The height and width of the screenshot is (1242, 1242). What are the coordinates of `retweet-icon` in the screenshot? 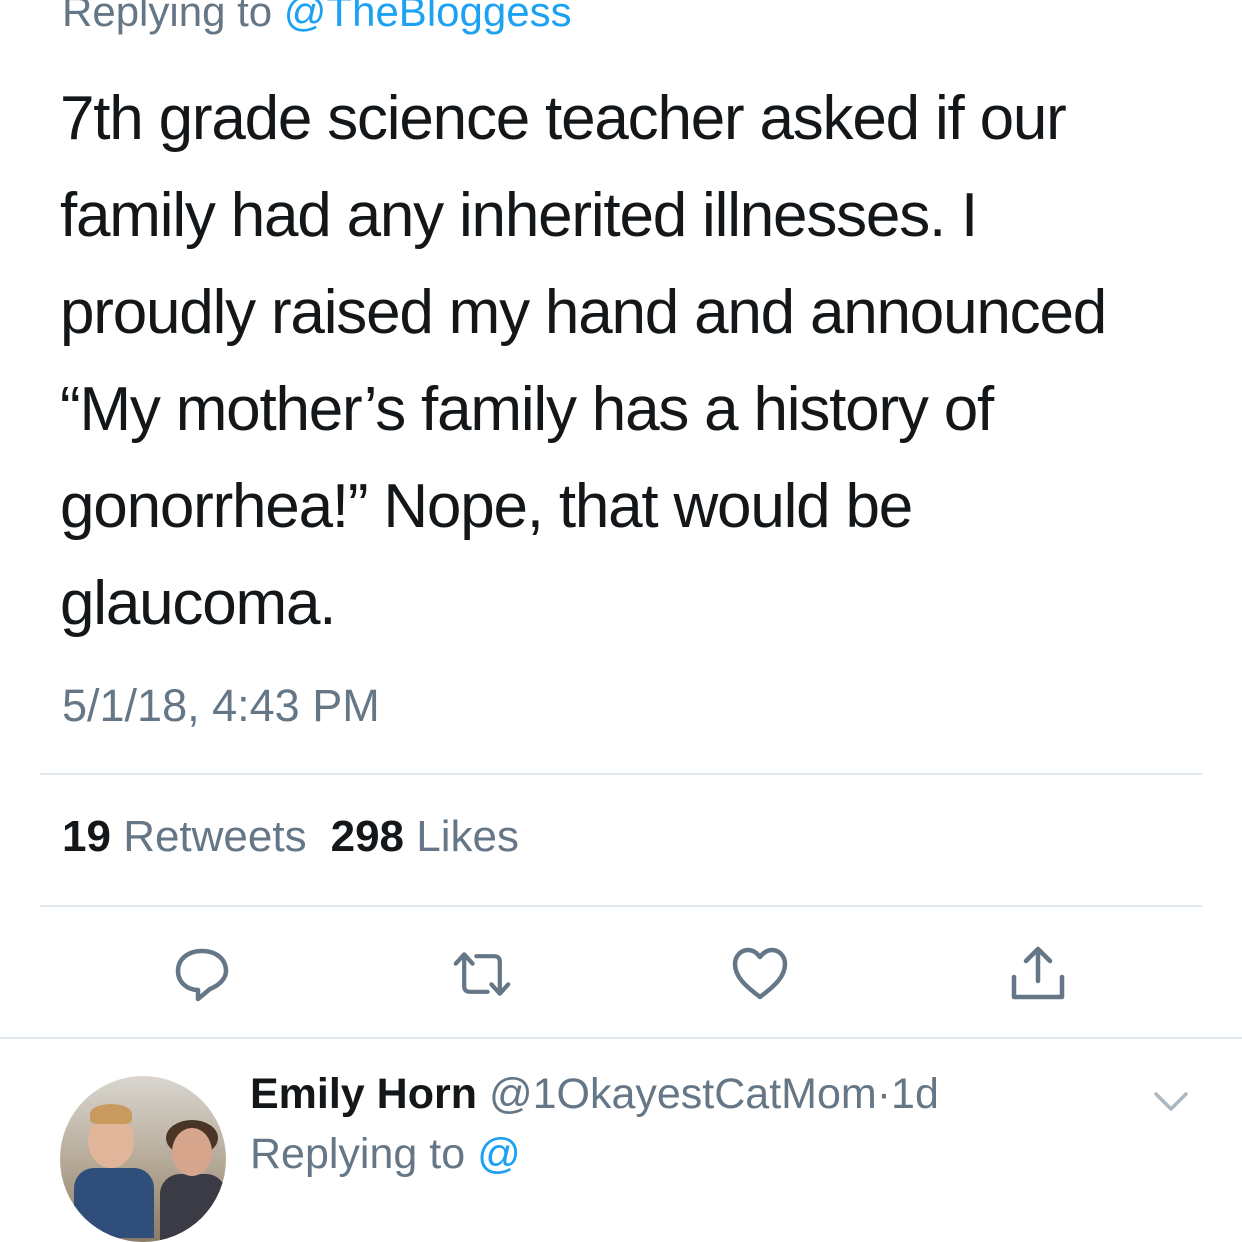 It's located at (482, 974).